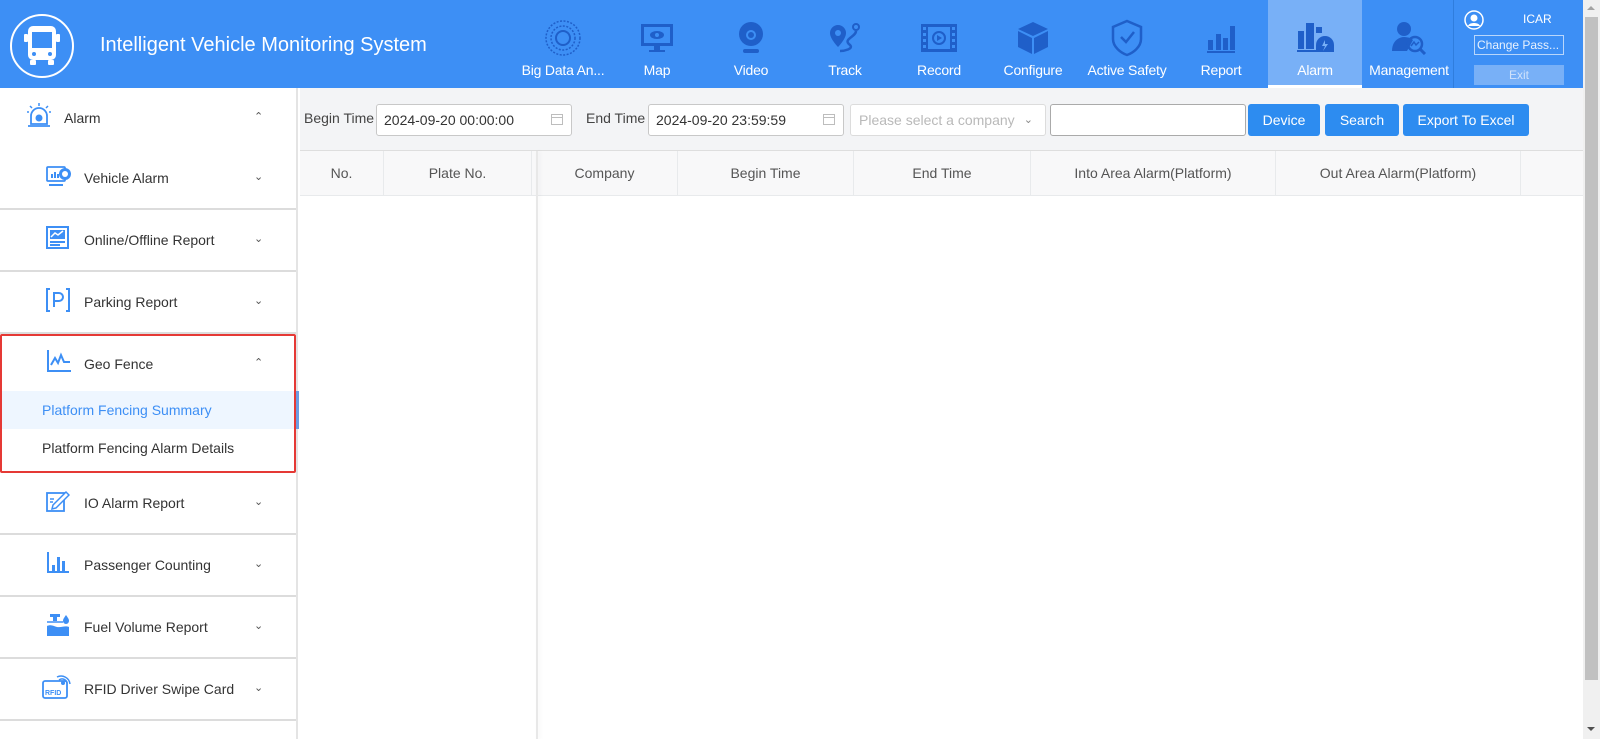  I want to click on edit-doc-icon, so click(58, 501).